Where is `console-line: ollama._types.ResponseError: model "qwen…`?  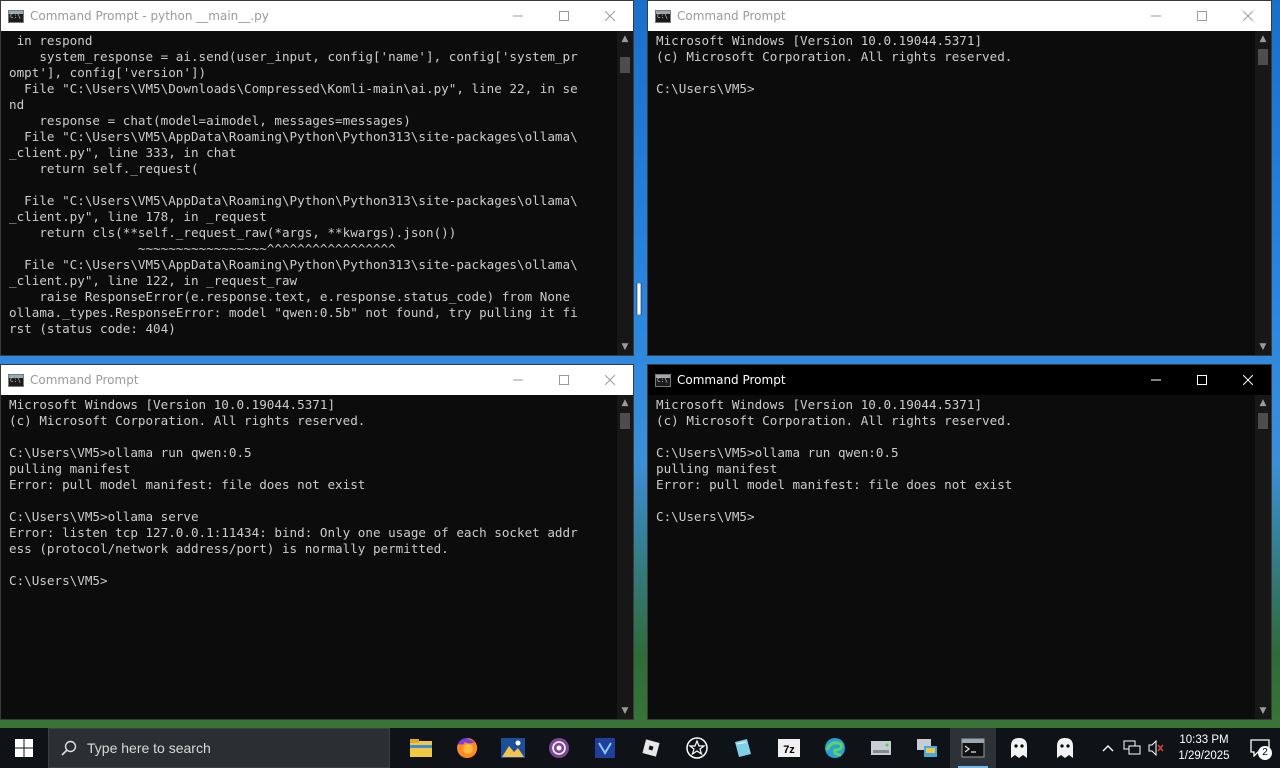
console-line: ollama._types.ResponseError: model "qwen… is located at coordinates (293, 312).